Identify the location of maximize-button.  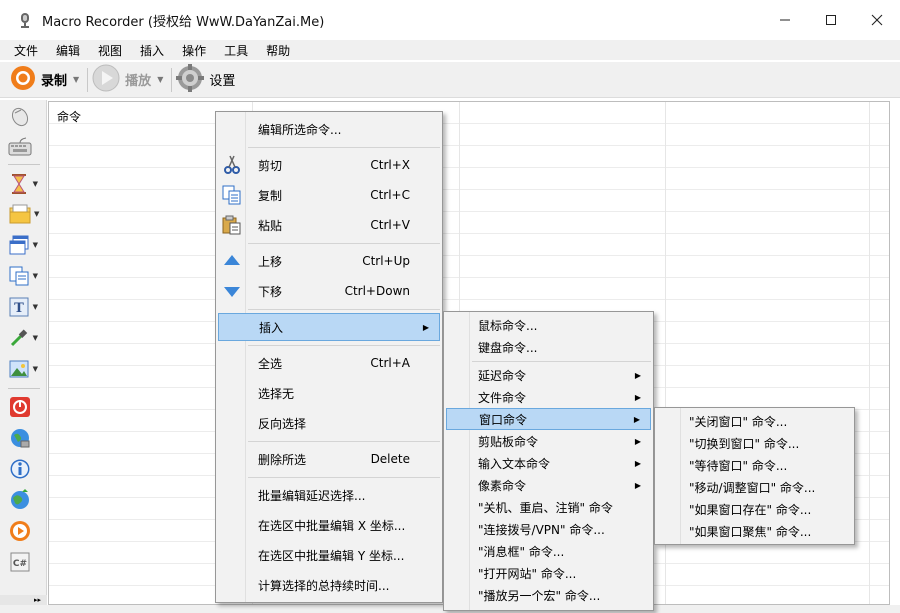
(831, 20).